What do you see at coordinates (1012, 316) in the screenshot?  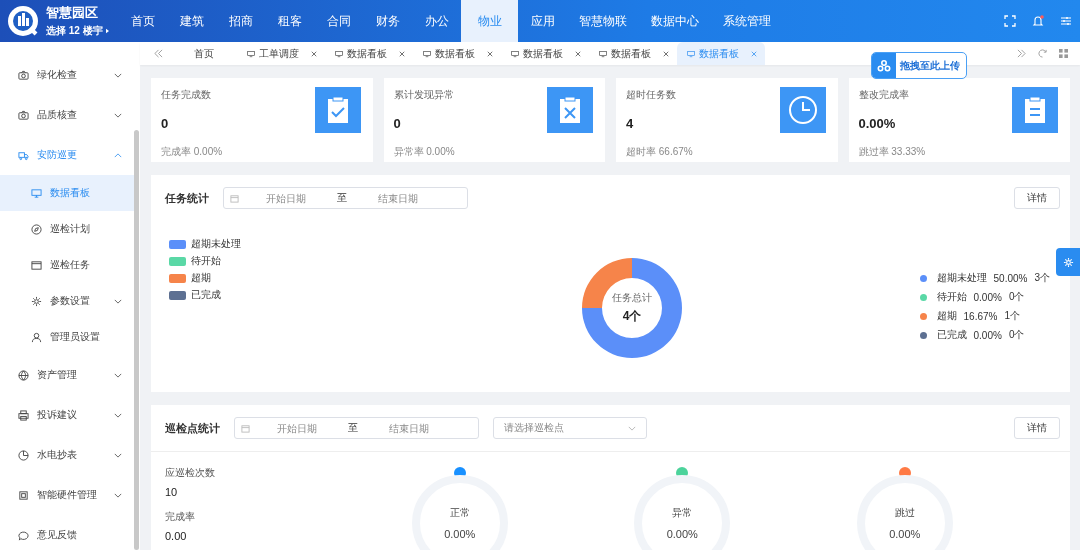 I see `legend-count: 1个` at bounding box center [1012, 316].